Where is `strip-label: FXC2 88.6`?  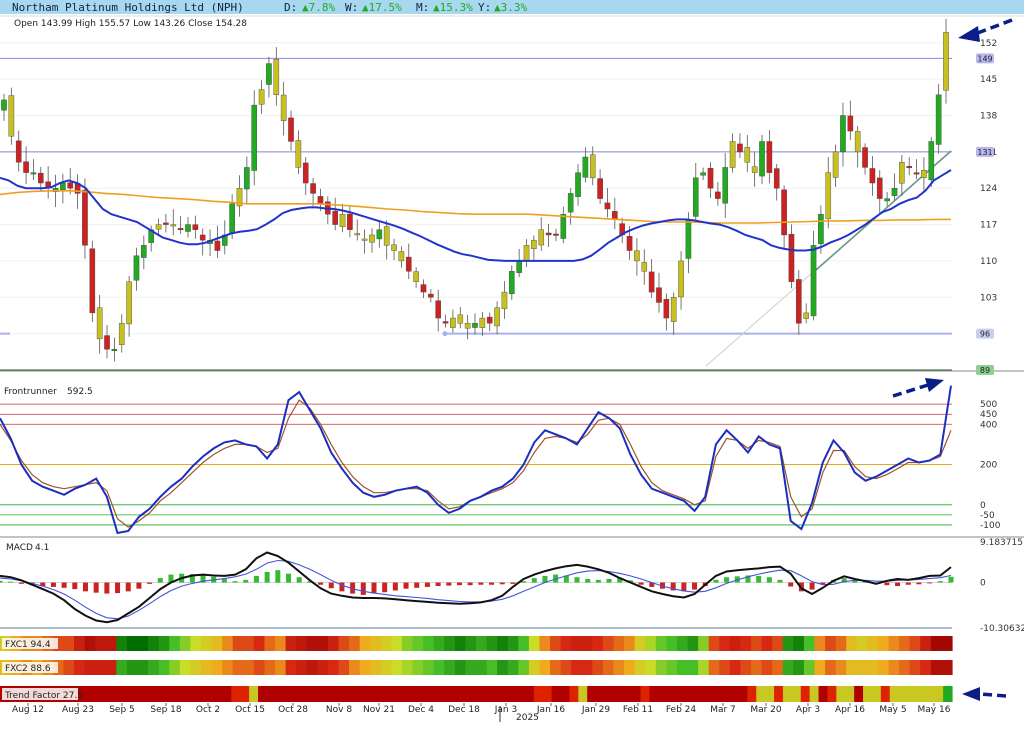
strip-label: FXC2 88.6 is located at coordinates (28, 669).